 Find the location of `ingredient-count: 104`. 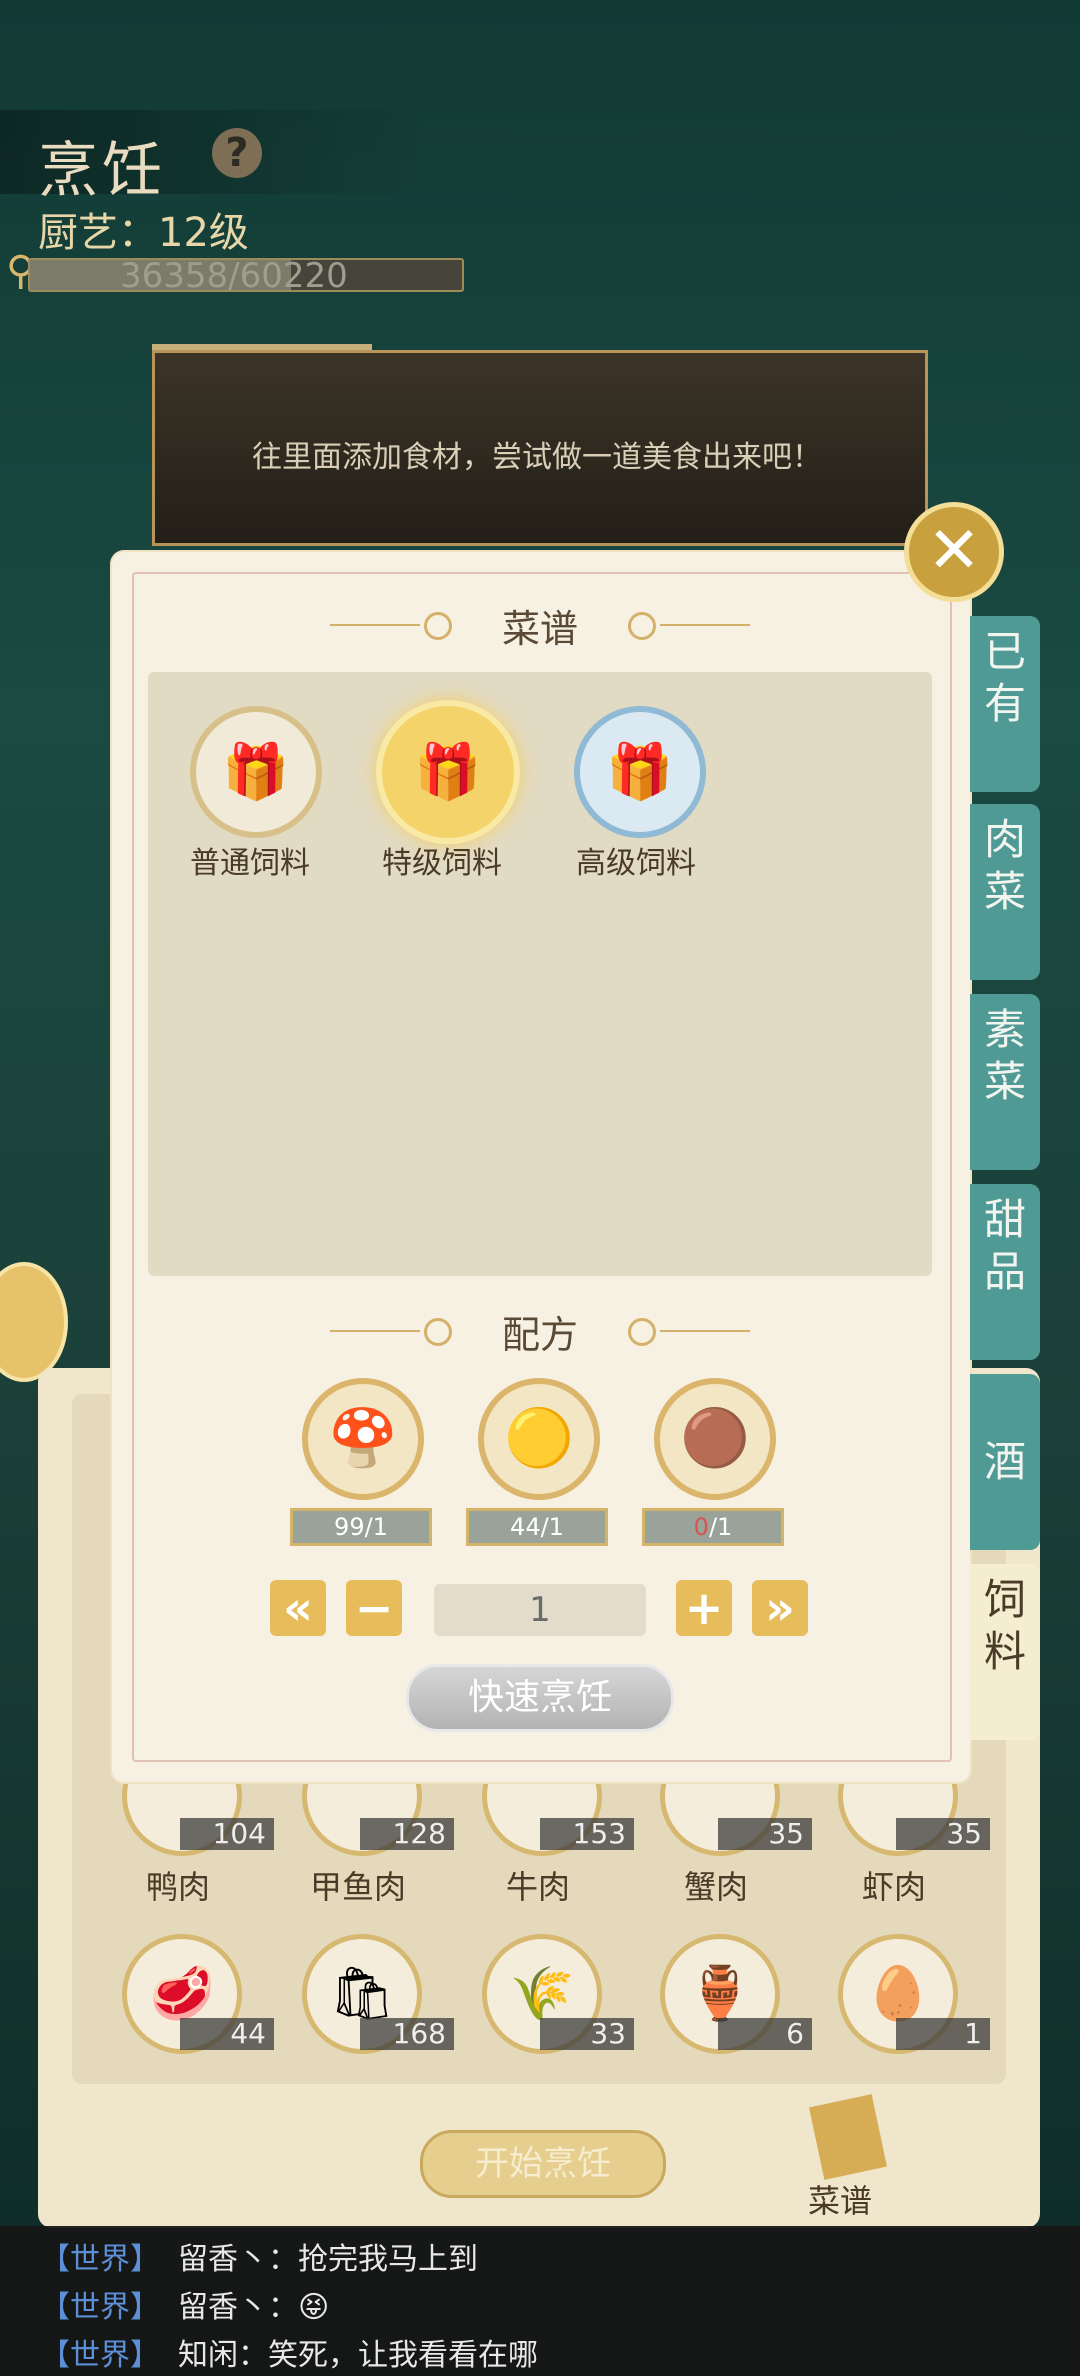

ingredient-count: 104 is located at coordinates (227, 1834).